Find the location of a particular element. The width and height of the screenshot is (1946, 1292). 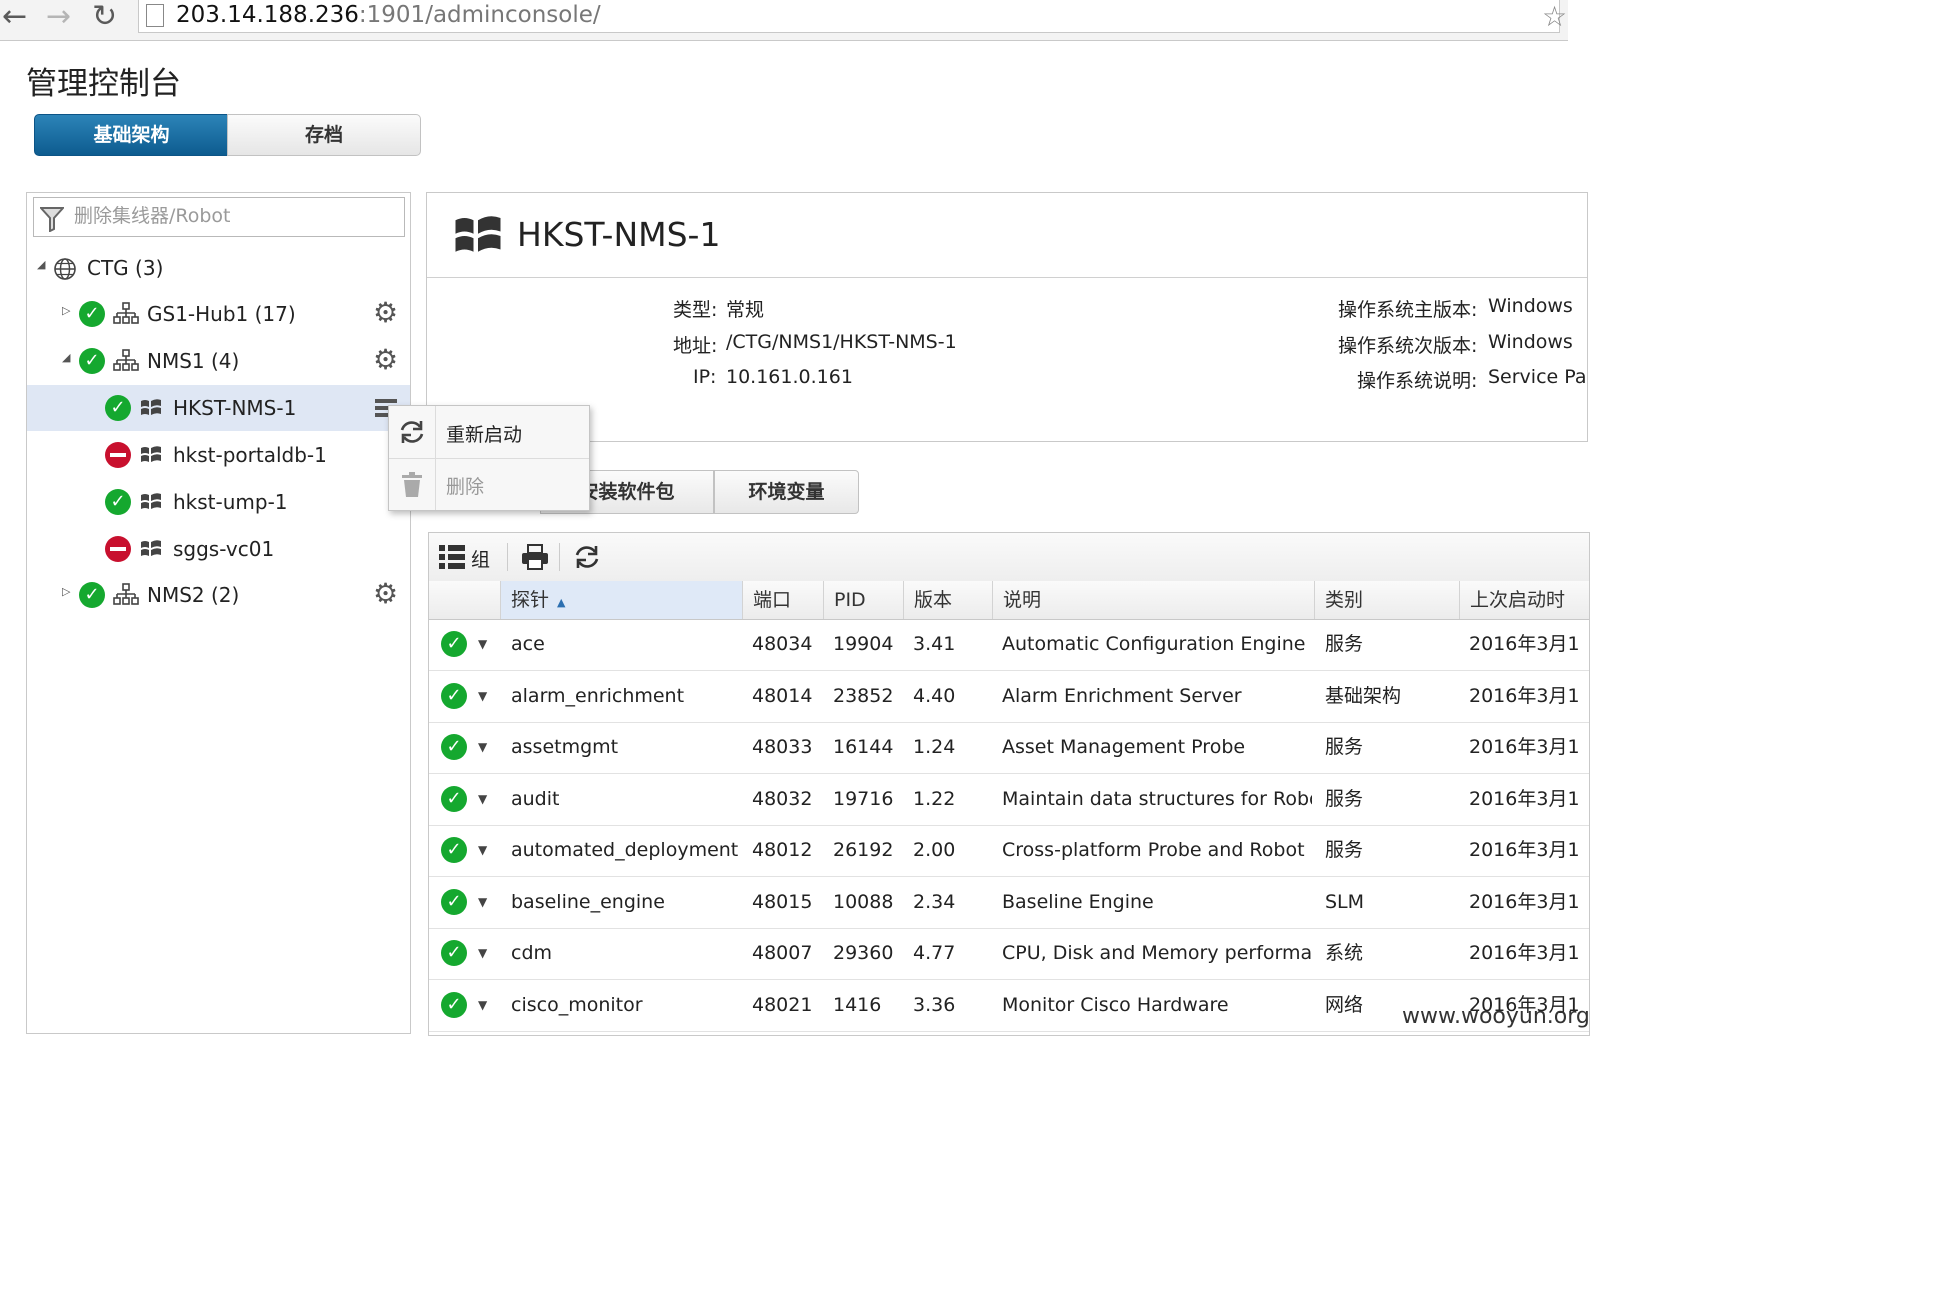

bookmark-star-icon: ☆ is located at coordinates (1554, 16).